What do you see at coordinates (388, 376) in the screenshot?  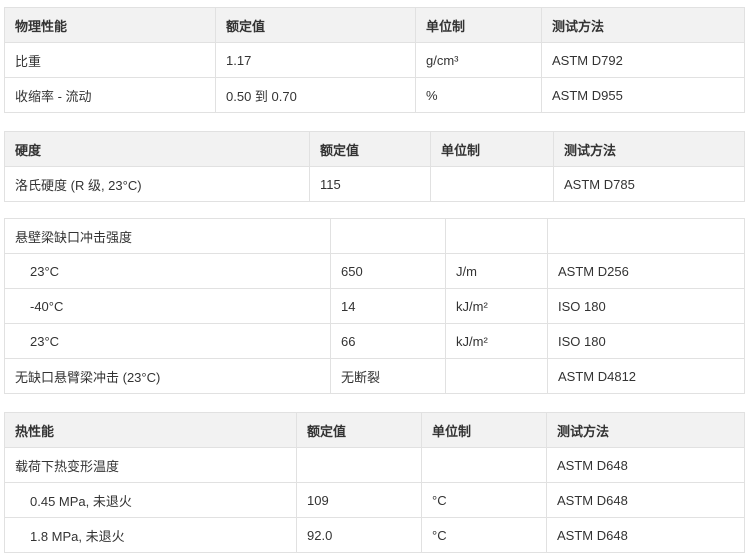 I see `nominal-value: 无断裂` at bounding box center [388, 376].